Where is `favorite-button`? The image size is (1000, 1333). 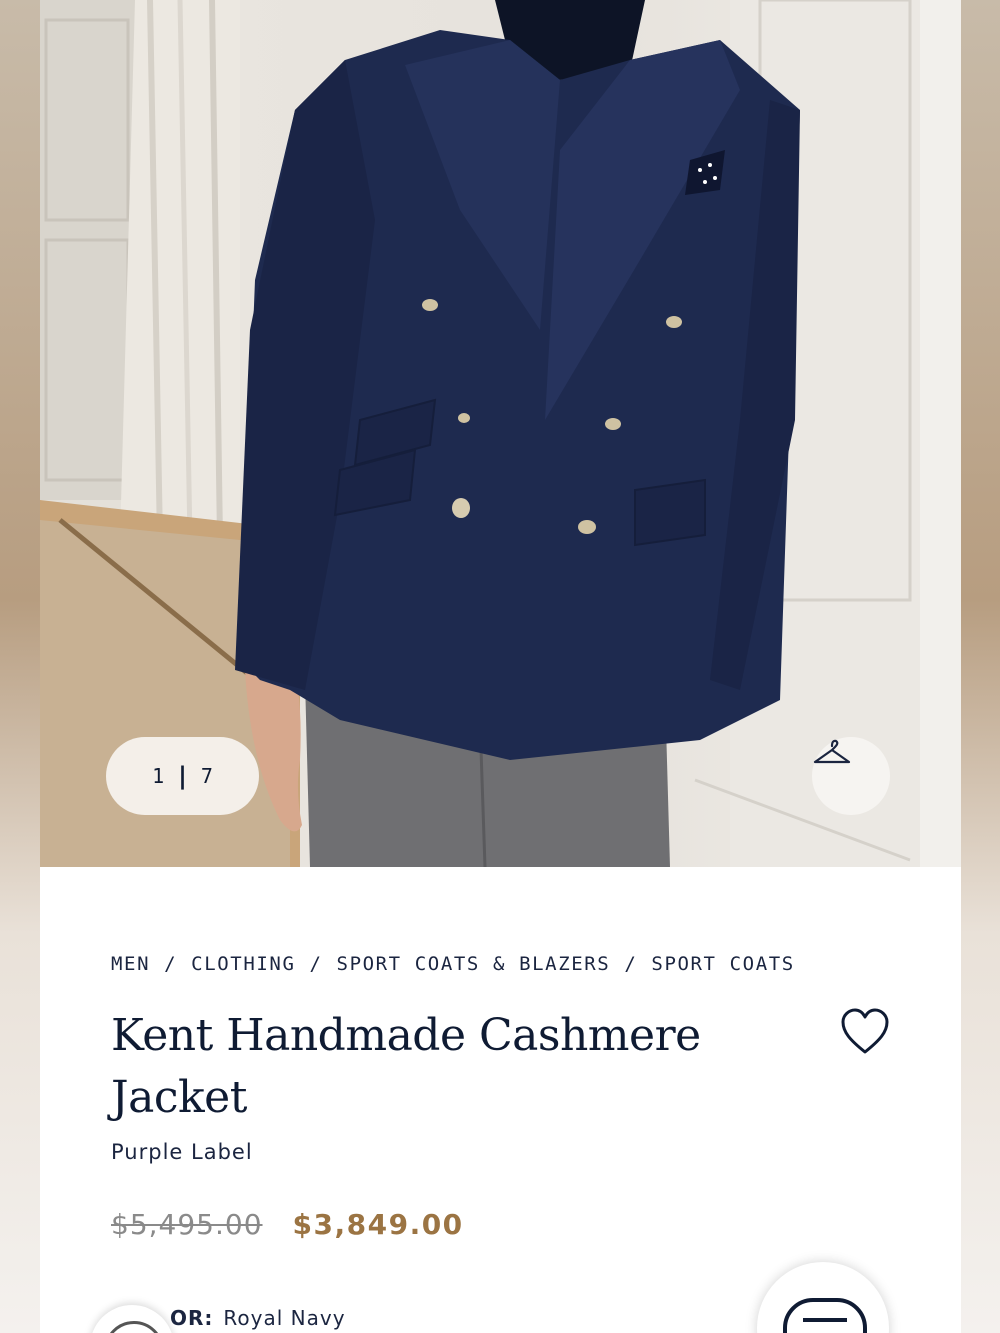
favorite-button is located at coordinates (865, 1032).